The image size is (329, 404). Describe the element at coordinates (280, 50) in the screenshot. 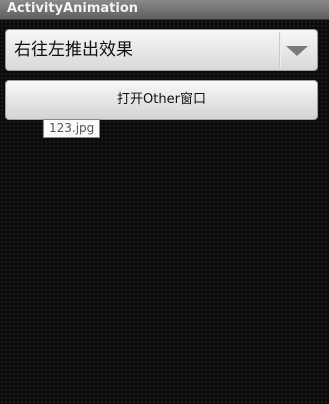

I see `spinner-divider` at that location.